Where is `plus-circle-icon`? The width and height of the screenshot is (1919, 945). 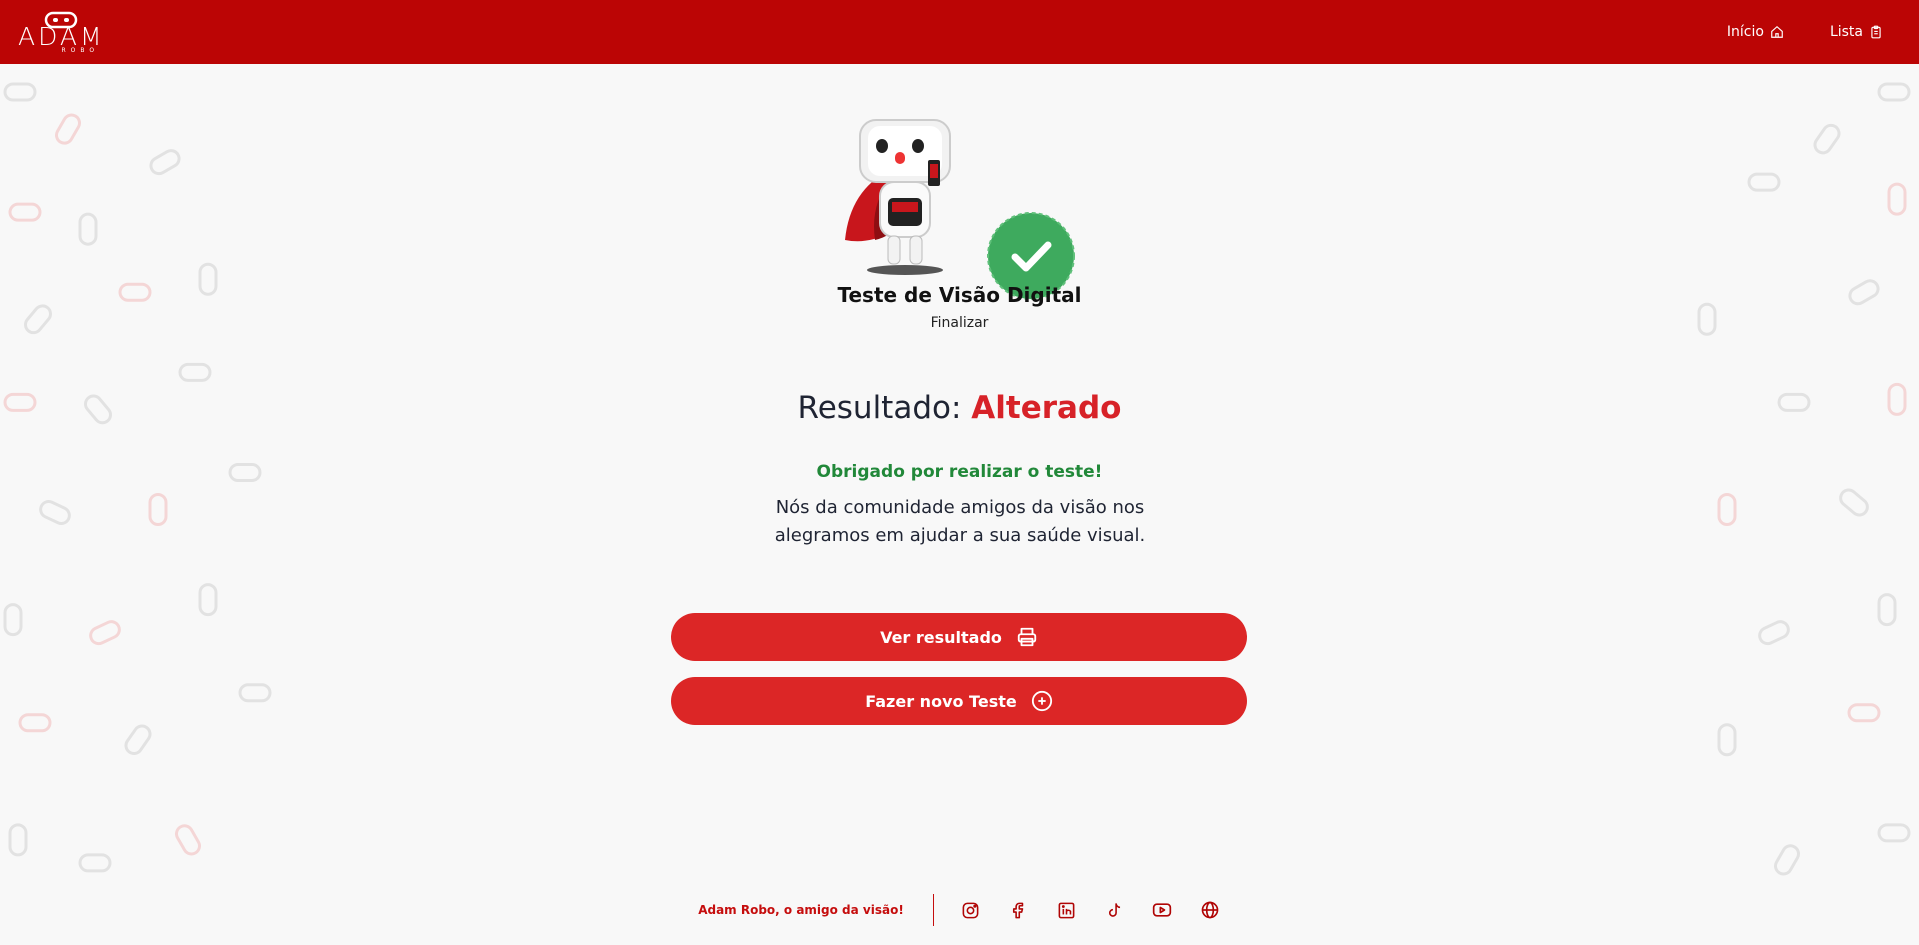 plus-circle-icon is located at coordinates (1041, 701).